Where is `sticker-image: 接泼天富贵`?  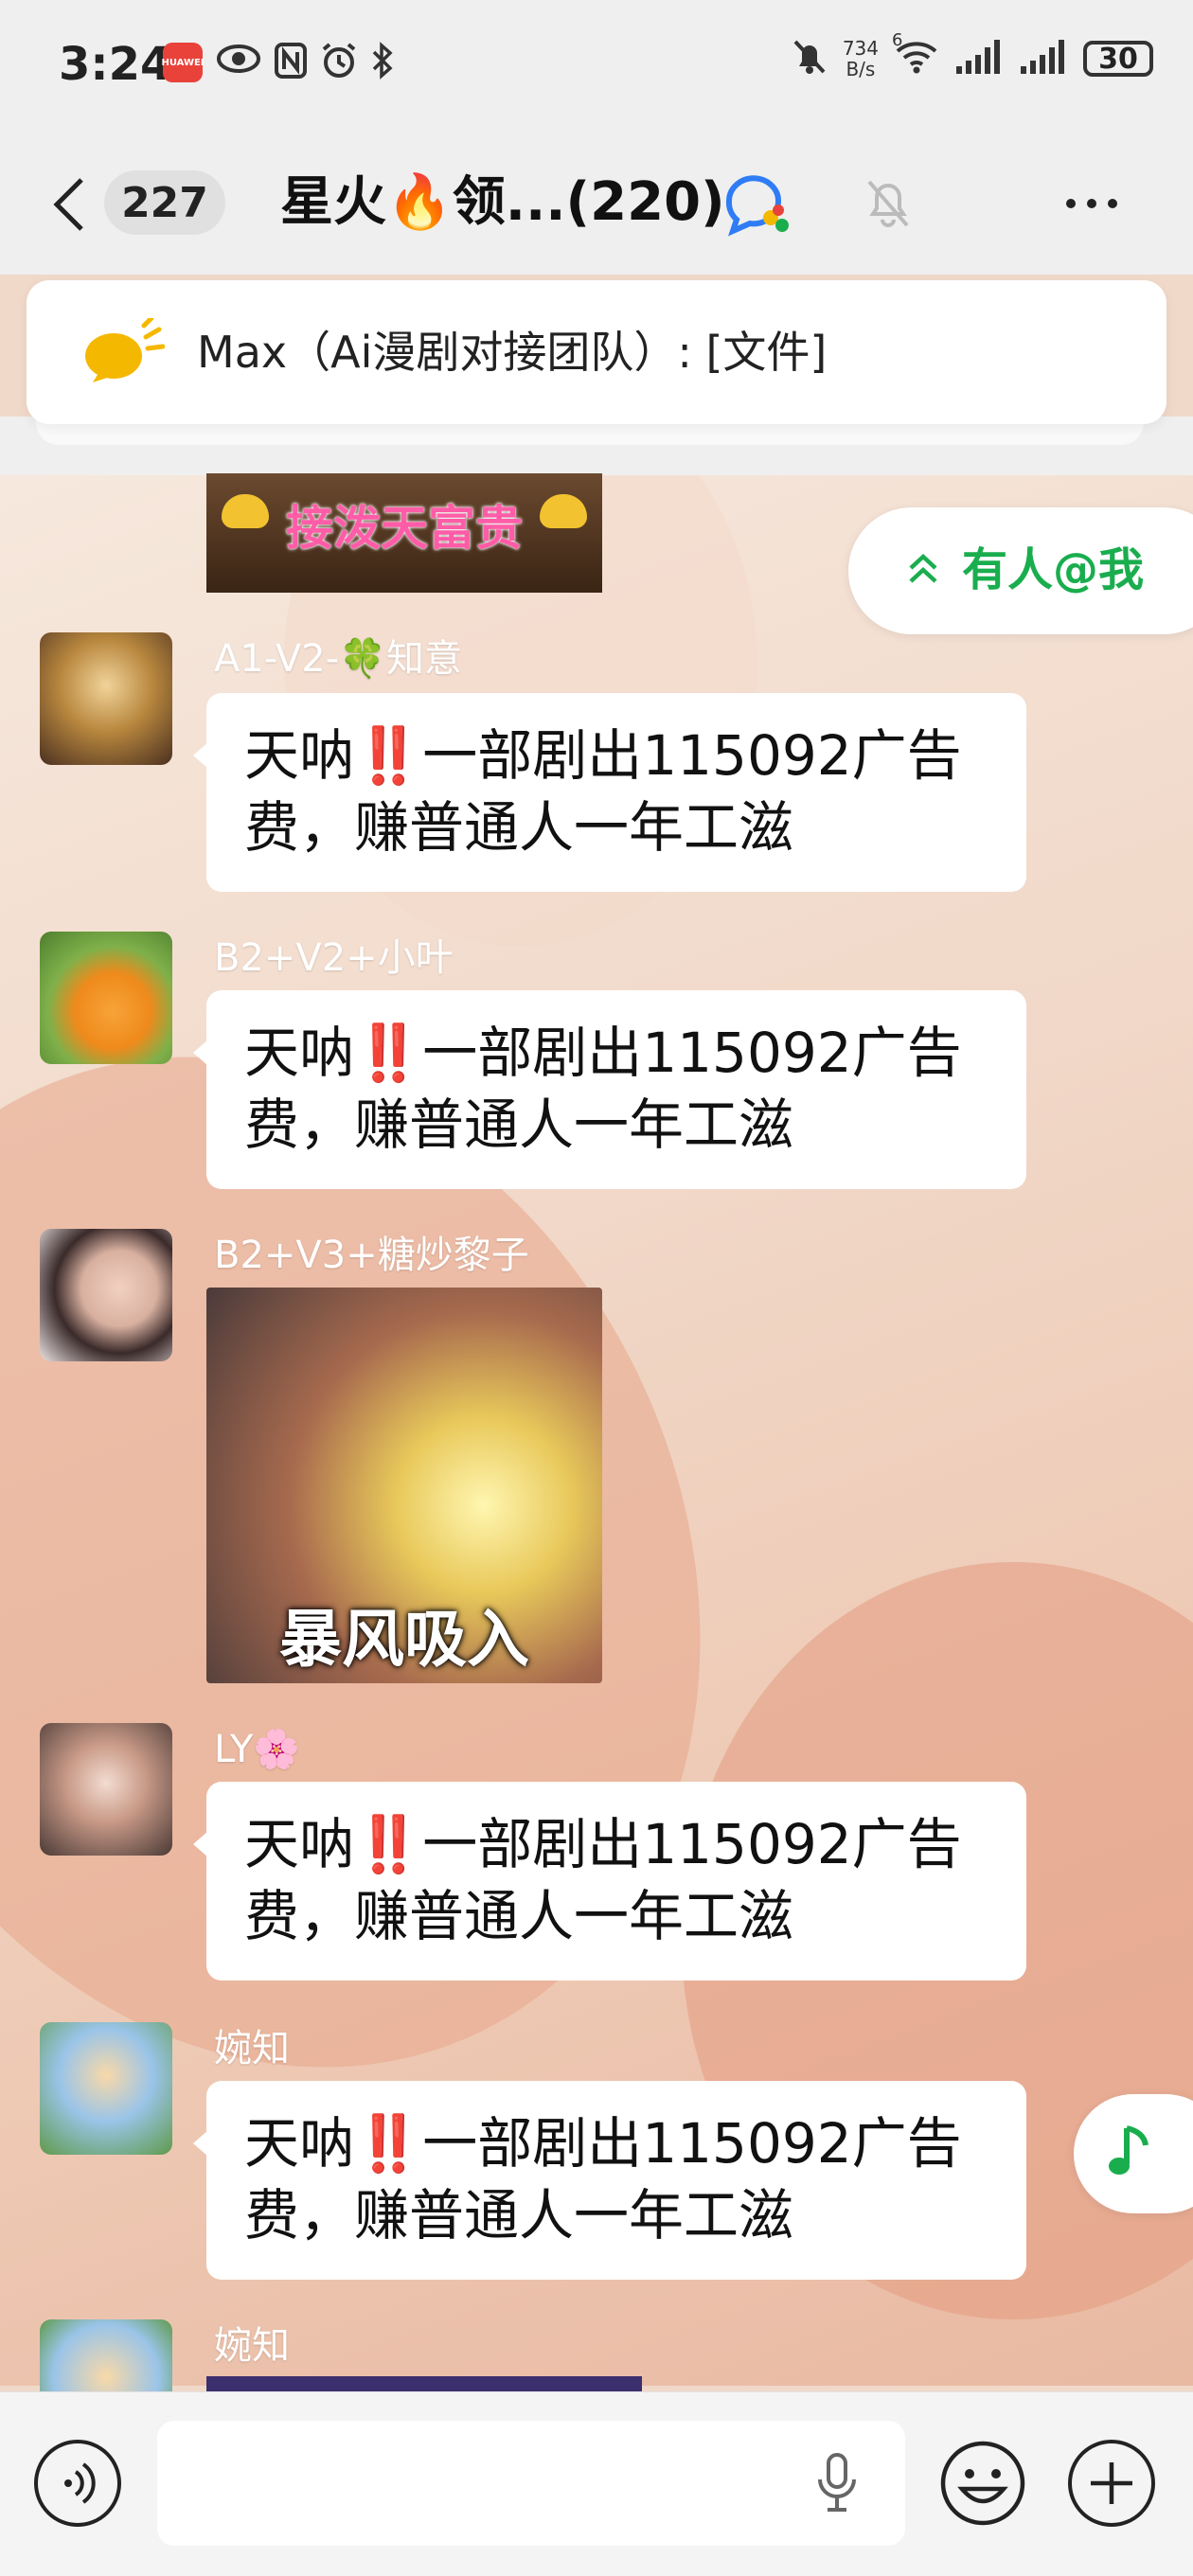 sticker-image: 接泼天富贵 is located at coordinates (404, 533).